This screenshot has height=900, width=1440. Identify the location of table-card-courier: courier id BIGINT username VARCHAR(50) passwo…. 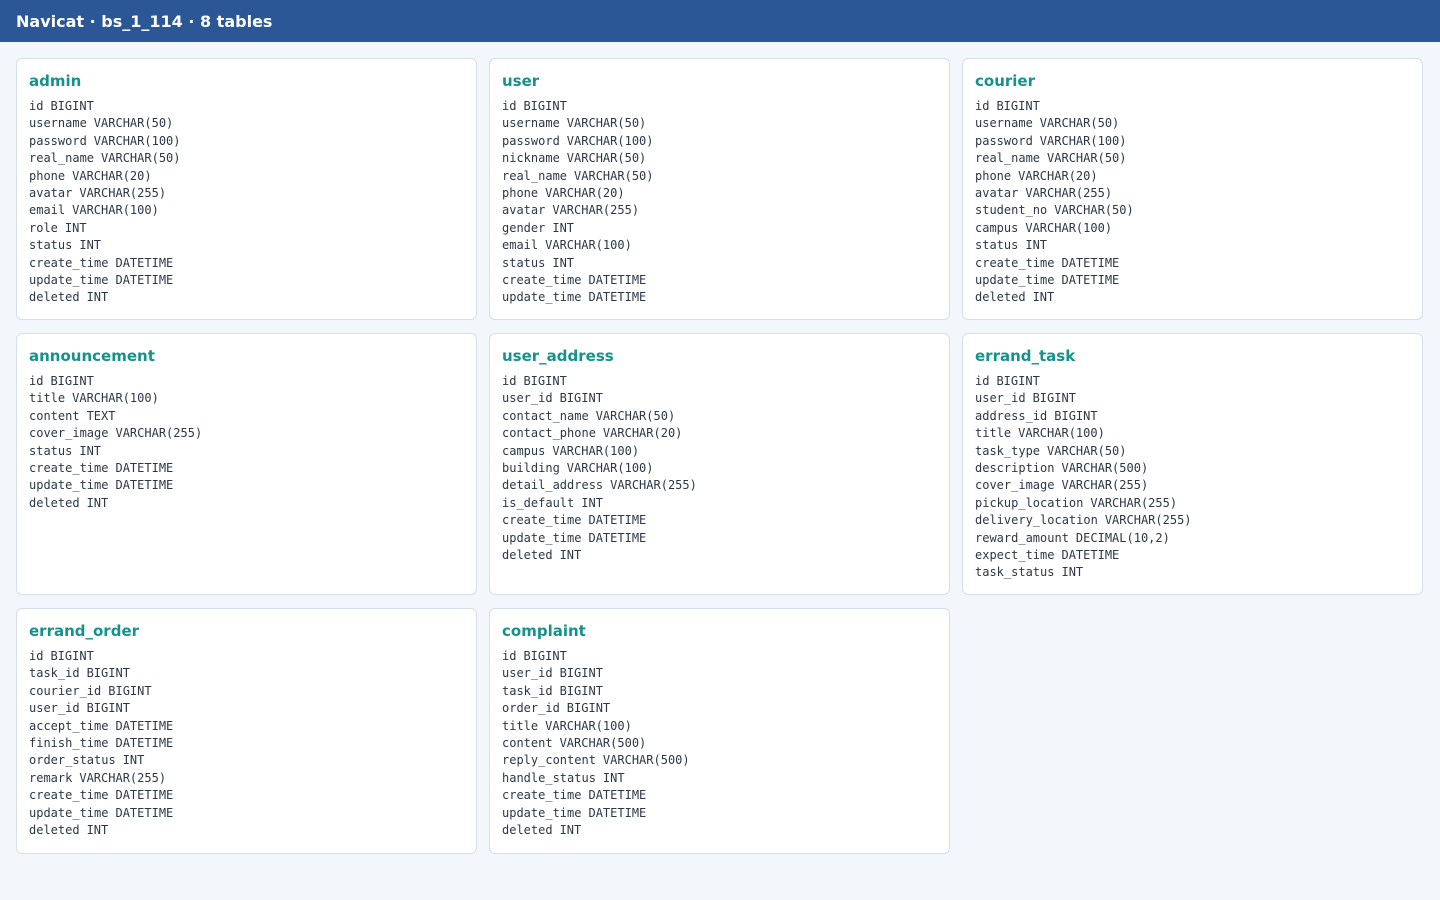
(1192, 189).